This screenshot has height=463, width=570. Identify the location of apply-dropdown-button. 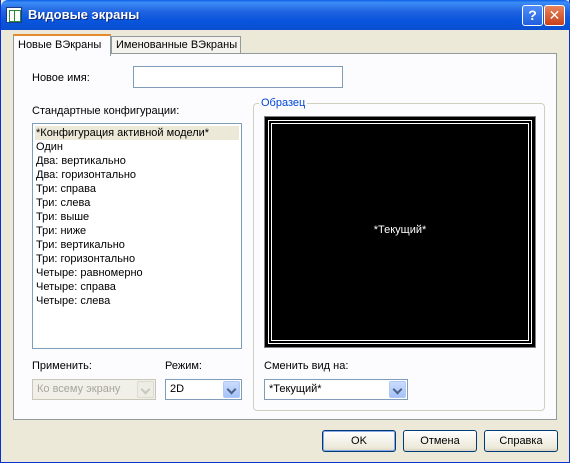
(145, 389).